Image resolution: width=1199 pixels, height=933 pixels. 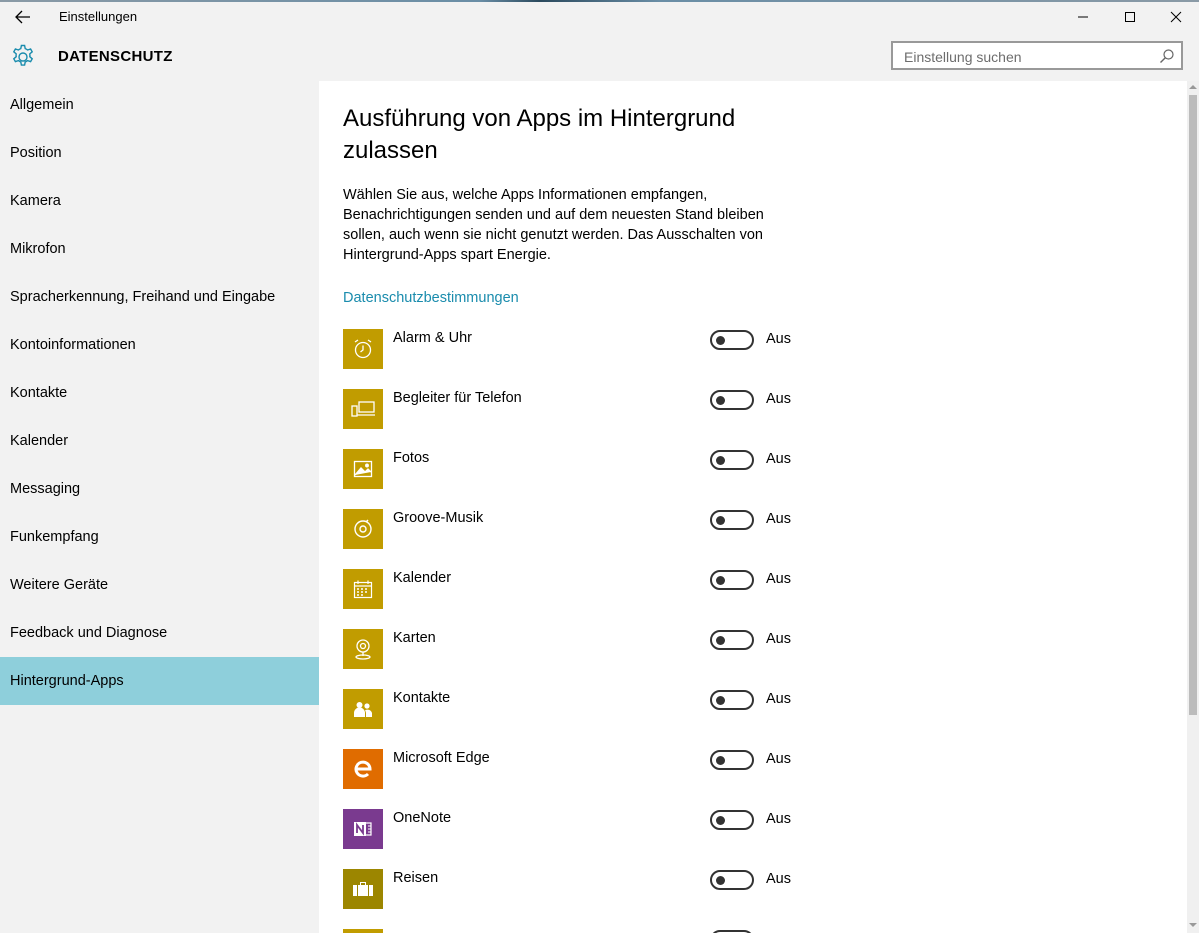 I want to click on sidebar-item-label: Weitere Geräte, so click(x=59, y=585).